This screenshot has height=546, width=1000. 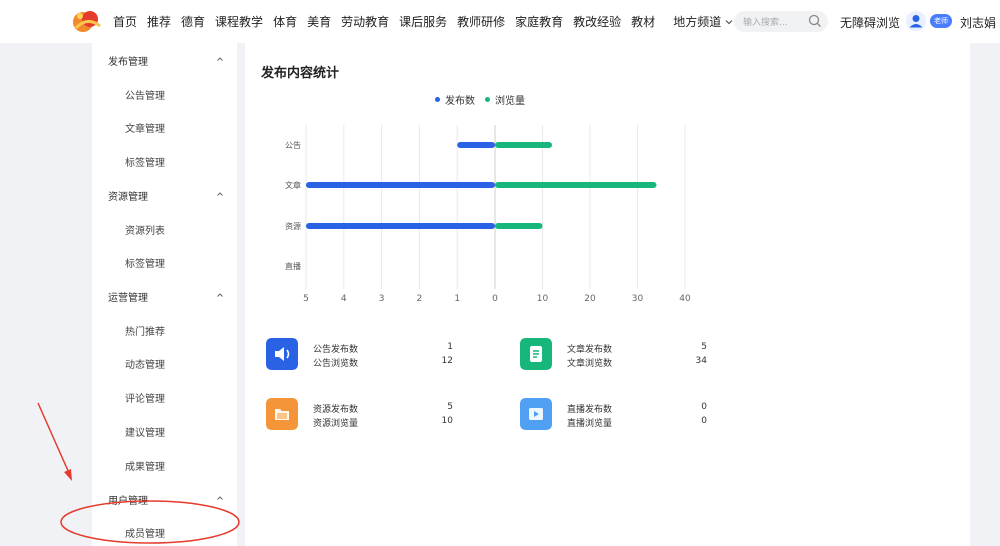 I want to click on sidebar-item-feed: 动态管理, so click(x=145, y=363).